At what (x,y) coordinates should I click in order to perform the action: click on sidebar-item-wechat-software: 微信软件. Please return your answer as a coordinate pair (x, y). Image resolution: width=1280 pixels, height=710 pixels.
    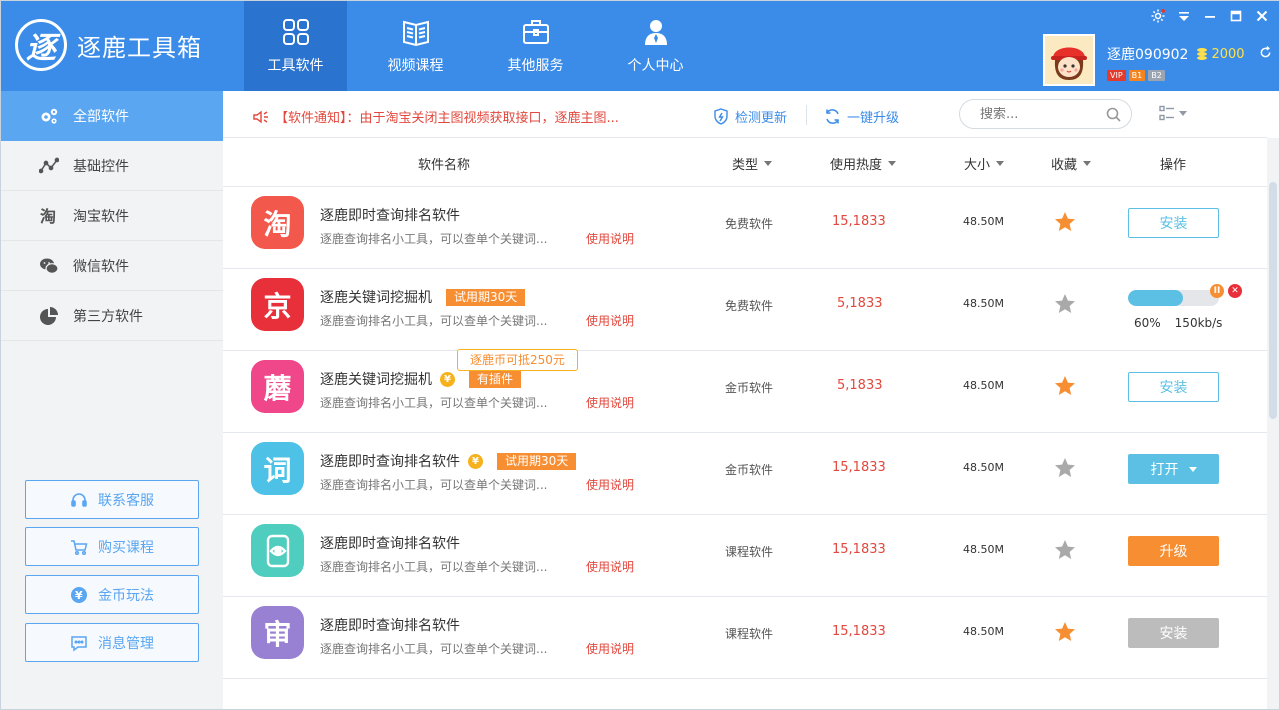
    Looking at the image, I should click on (112, 266).